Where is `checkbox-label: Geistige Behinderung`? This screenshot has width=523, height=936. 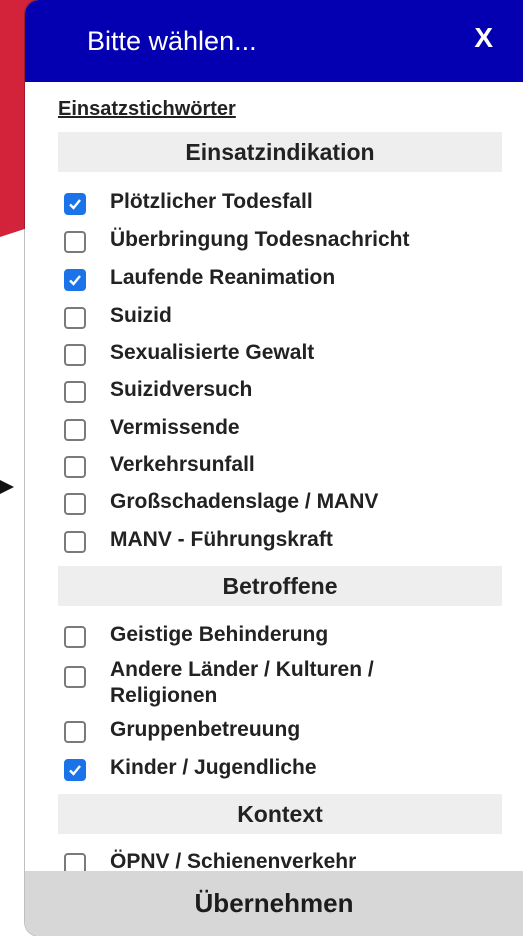
checkbox-label: Geistige Behinderung is located at coordinates (219, 634).